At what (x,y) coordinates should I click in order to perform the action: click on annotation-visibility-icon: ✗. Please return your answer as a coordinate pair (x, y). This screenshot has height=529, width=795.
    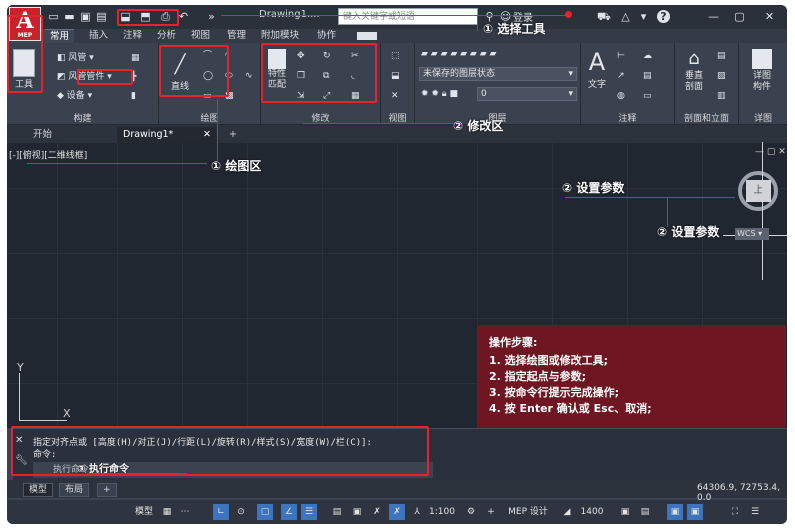
    Looking at the image, I should click on (377, 512).